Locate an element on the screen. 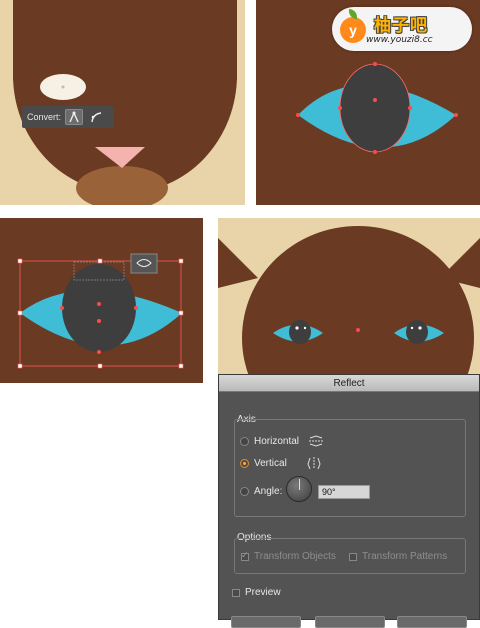  eye-selection-illustration is located at coordinates (100, 311).